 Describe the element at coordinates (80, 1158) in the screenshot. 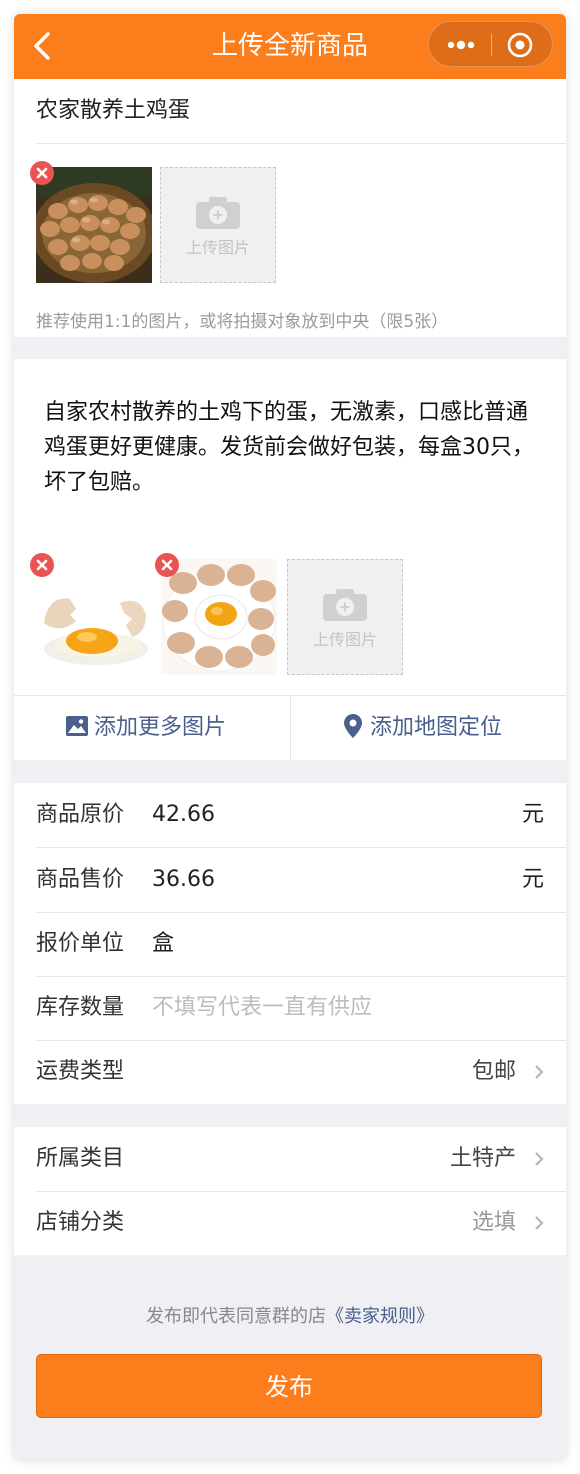

I see `category-label: 所属类目` at that location.